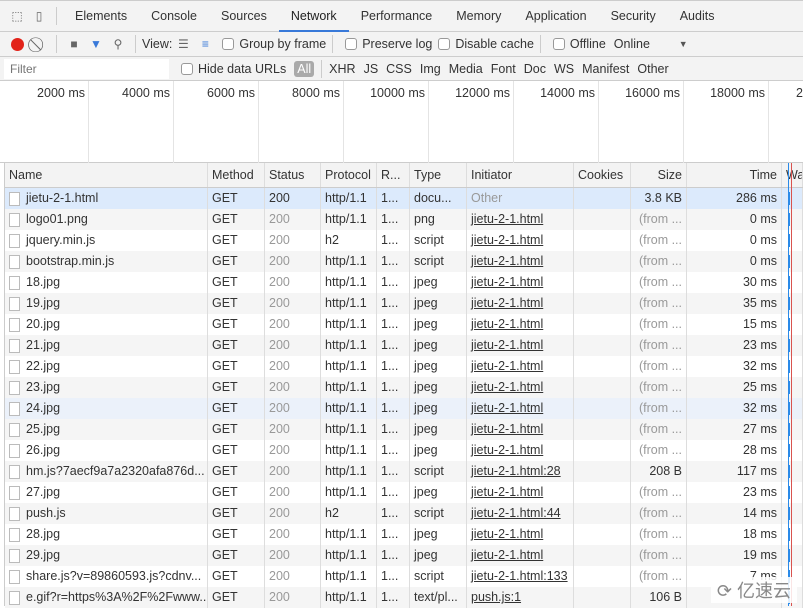 The height and width of the screenshot is (608, 803). I want to click on request-name: 28.jpg, so click(43, 534).